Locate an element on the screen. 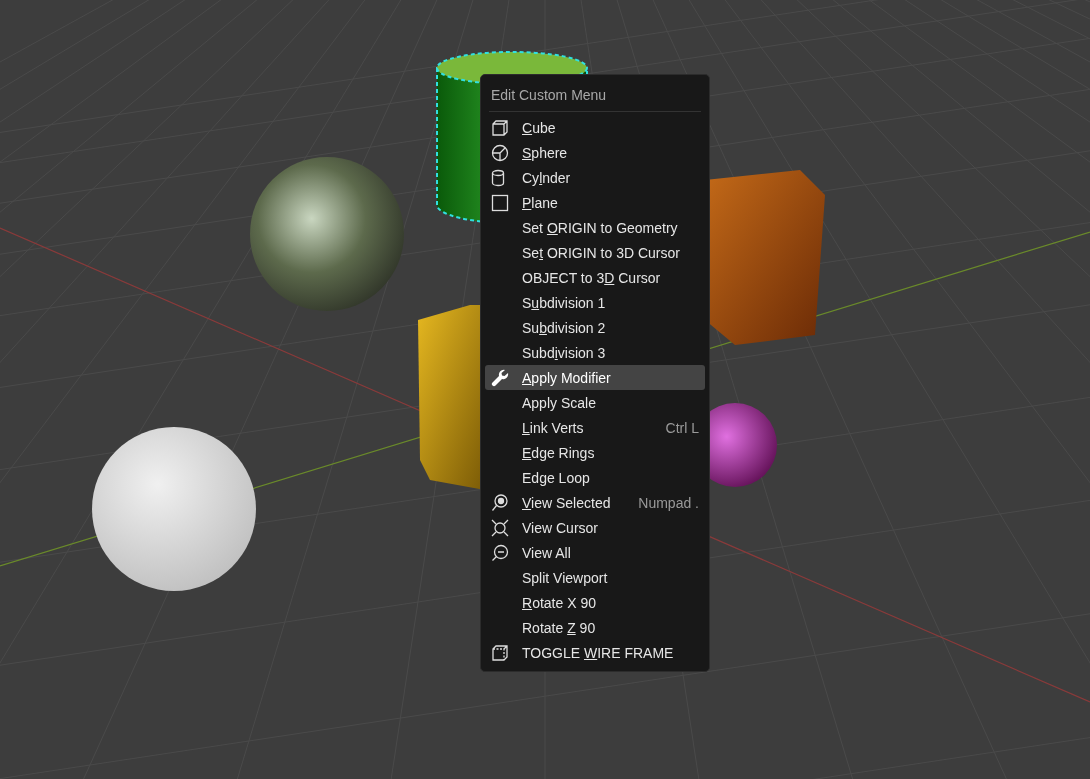 The width and height of the screenshot is (1090, 779). wrench-icon is located at coordinates (500, 377).